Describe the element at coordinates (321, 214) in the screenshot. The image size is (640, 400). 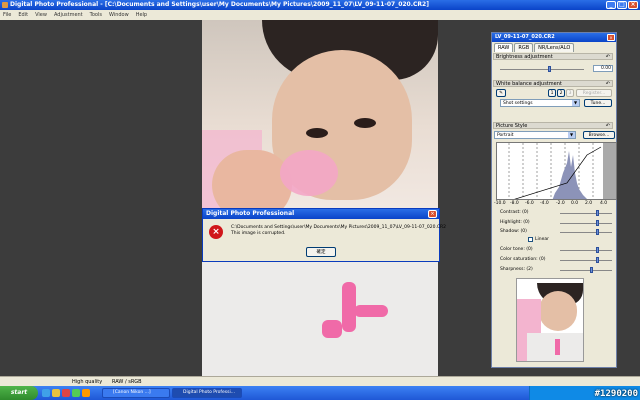
I see `dialog-title: Digital Photo Professional` at that location.